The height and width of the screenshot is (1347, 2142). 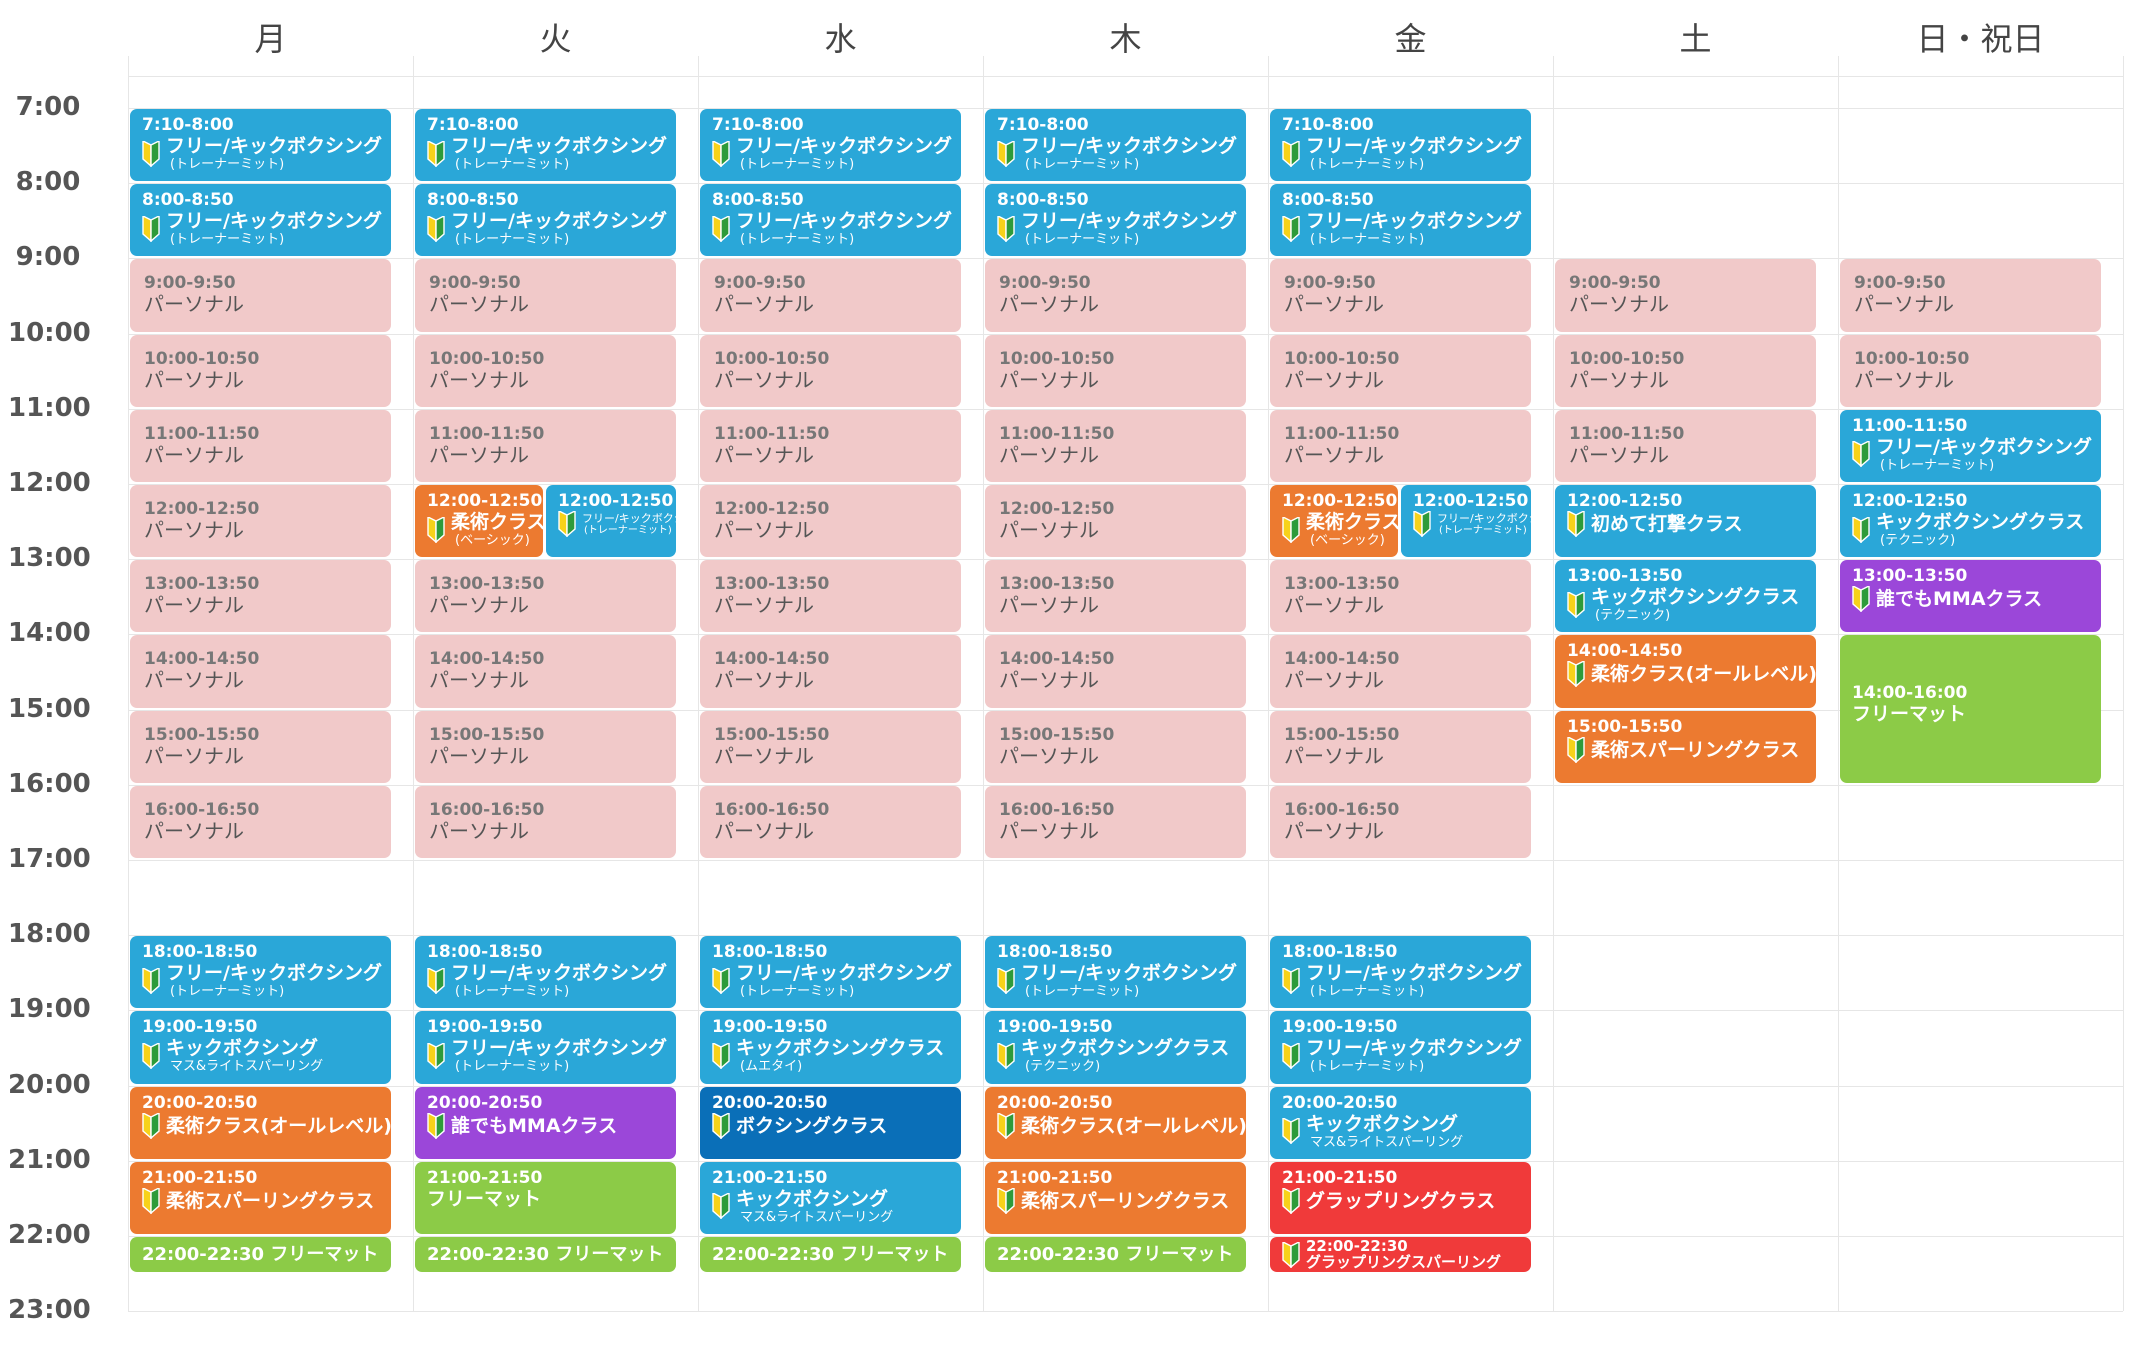 What do you see at coordinates (772, 433) in the screenshot?
I see `class-time: 11:00-11:50` at bounding box center [772, 433].